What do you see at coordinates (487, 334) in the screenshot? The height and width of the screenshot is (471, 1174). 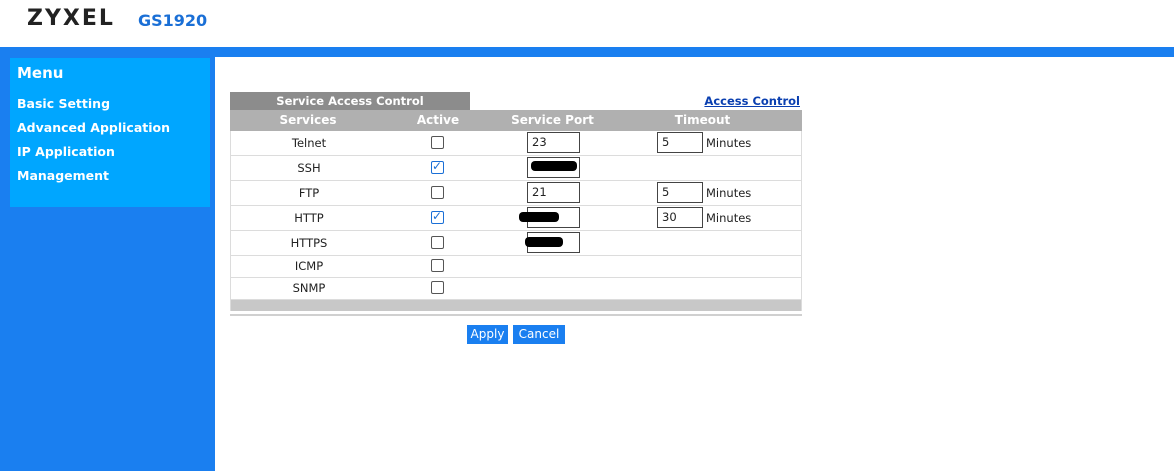 I see `apply-button: Apply` at bounding box center [487, 334].